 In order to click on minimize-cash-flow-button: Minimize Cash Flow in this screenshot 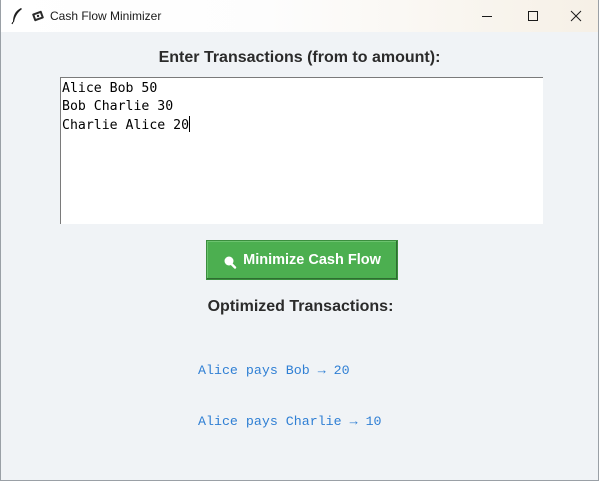, I will do `click(302, 260)`.